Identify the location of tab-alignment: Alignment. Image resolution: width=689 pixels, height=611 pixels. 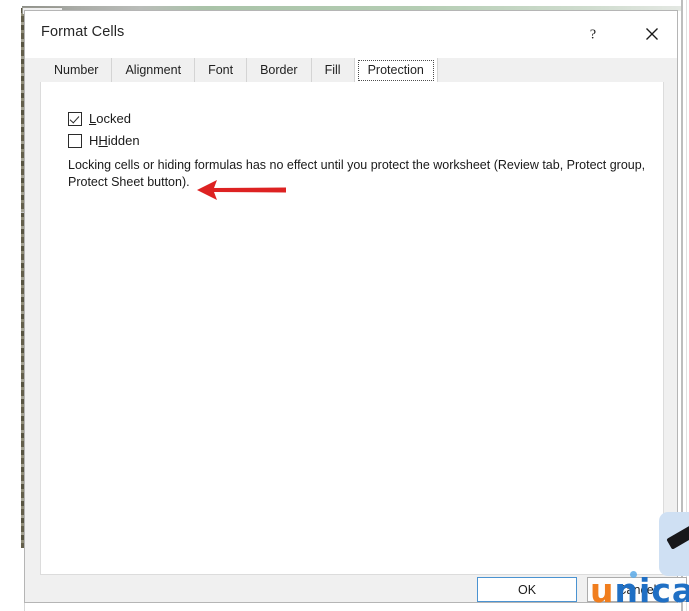
(154, 70).